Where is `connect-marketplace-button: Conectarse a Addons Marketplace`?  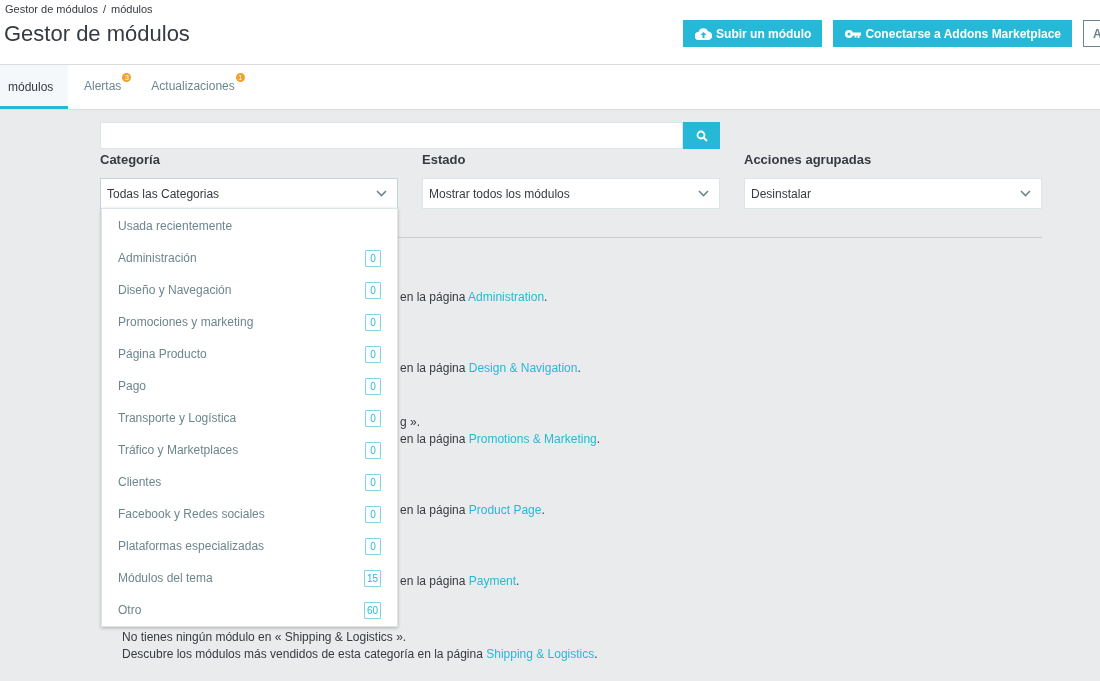
connect-marketplace-button: Conectarse a Addons Marketplace is located at coordinates (952, 33).